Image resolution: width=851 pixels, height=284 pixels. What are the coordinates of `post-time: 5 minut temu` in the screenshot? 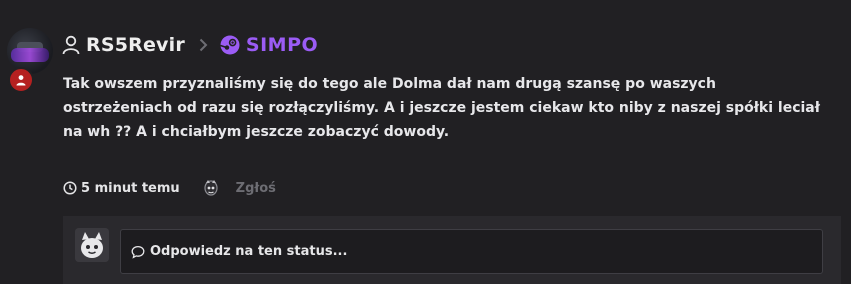 It's located at (121, 188).